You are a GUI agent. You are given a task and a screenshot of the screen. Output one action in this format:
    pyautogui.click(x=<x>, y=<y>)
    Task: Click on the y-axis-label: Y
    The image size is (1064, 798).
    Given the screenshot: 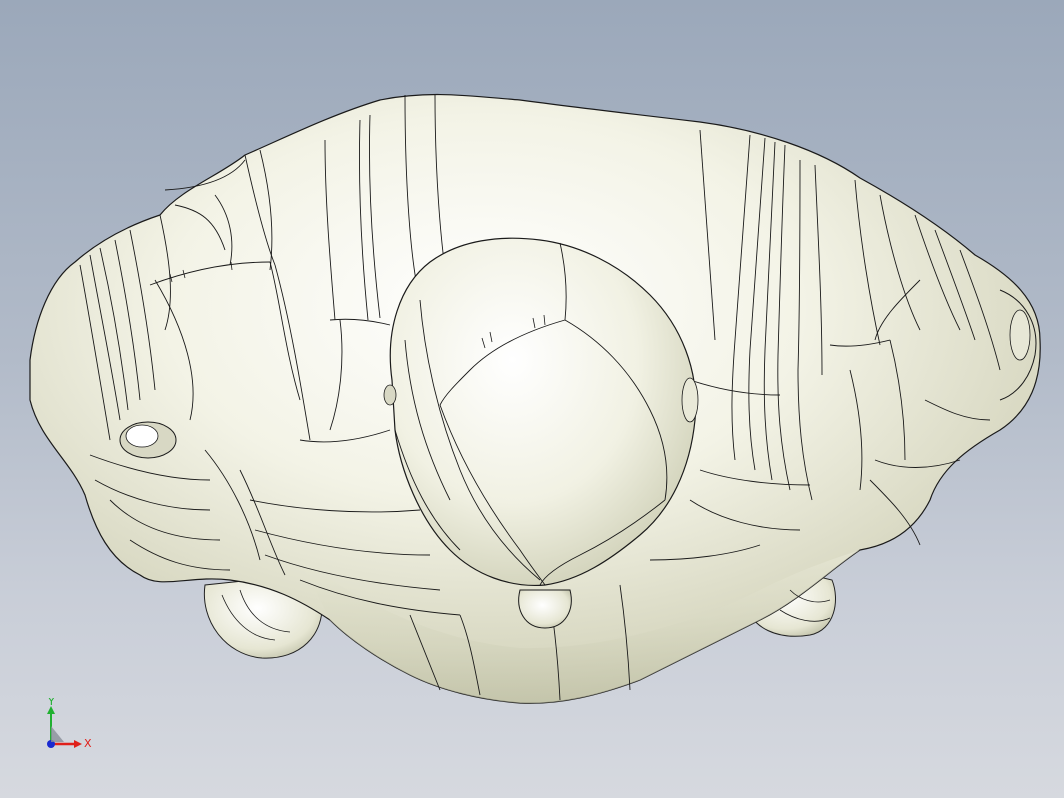 What is the action you would take?
    pyautogui.click(x=51, y=703)
    